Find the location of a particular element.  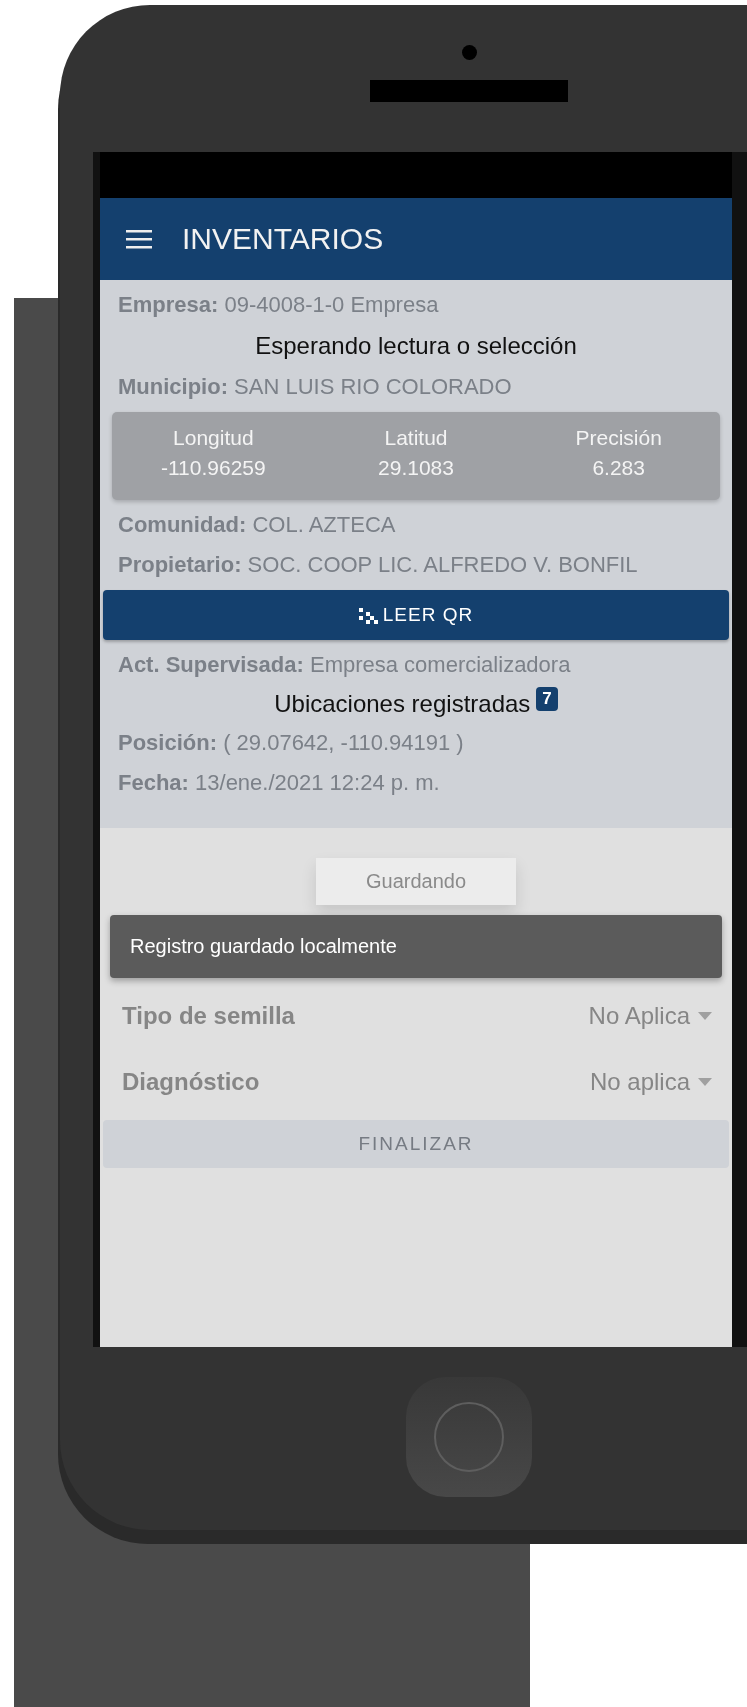

record-field: Propietario: SOC. COOP LIC. ALFREDO V. BONFIL is located at coordinates (416, 565).